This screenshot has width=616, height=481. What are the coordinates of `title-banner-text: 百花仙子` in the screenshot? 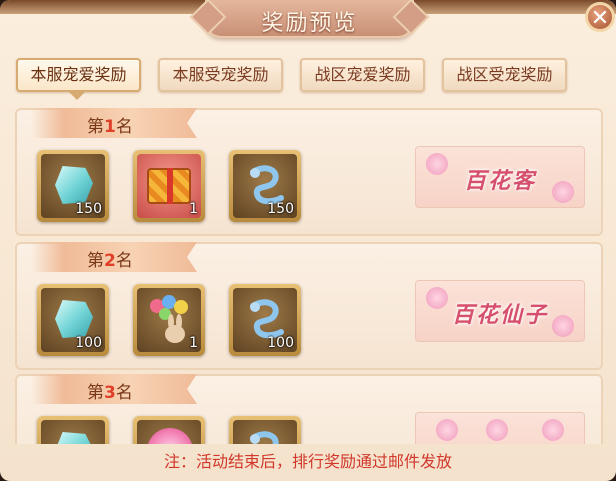 It's located at (499, 315).